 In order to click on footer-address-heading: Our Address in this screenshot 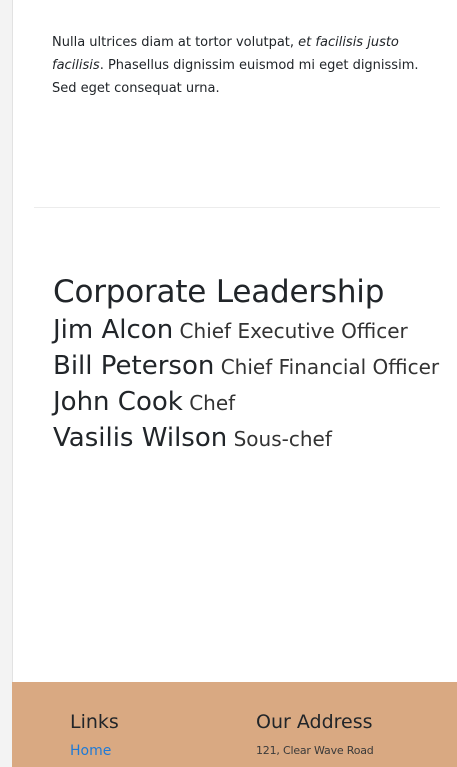, I will do `click(314, 722)`.